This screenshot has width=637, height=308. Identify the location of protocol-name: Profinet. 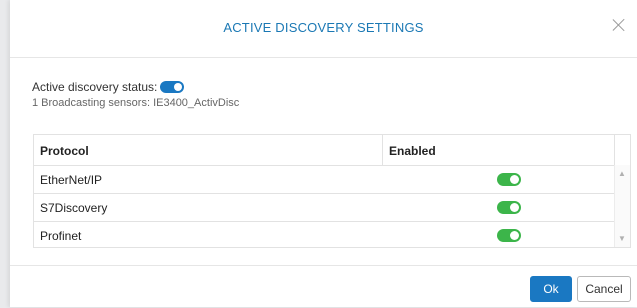
(61, 236).